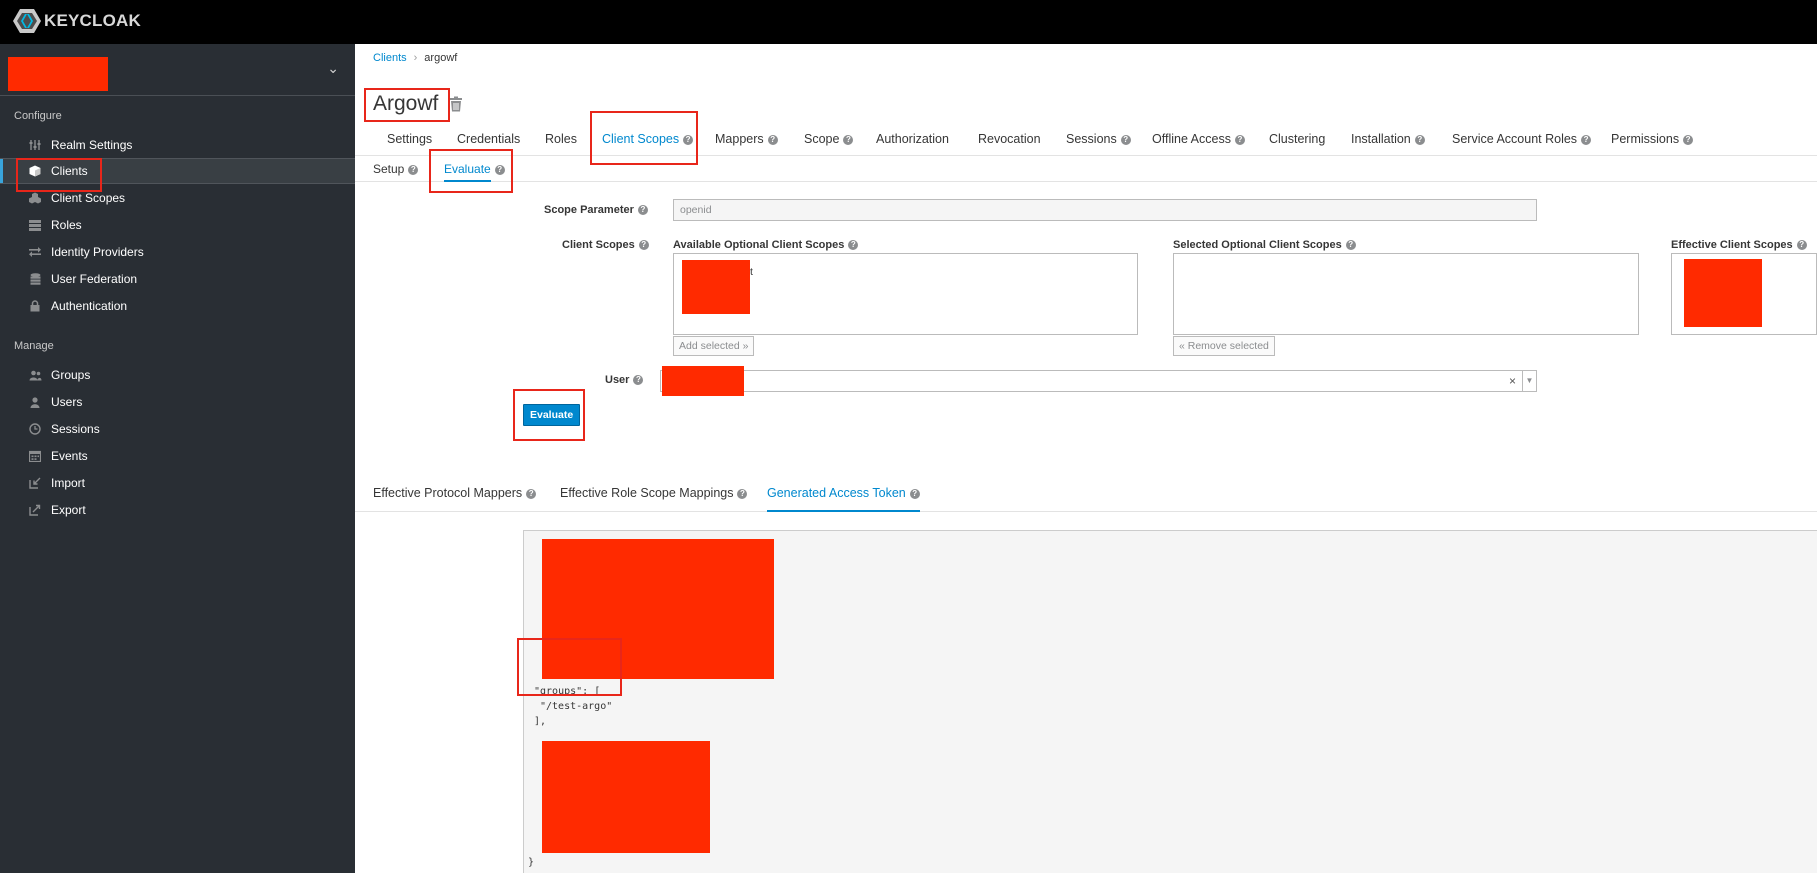 This screenshot has width=1817, height=873. I want to click on breadcrumb-current: argowf, so click(441, 58).